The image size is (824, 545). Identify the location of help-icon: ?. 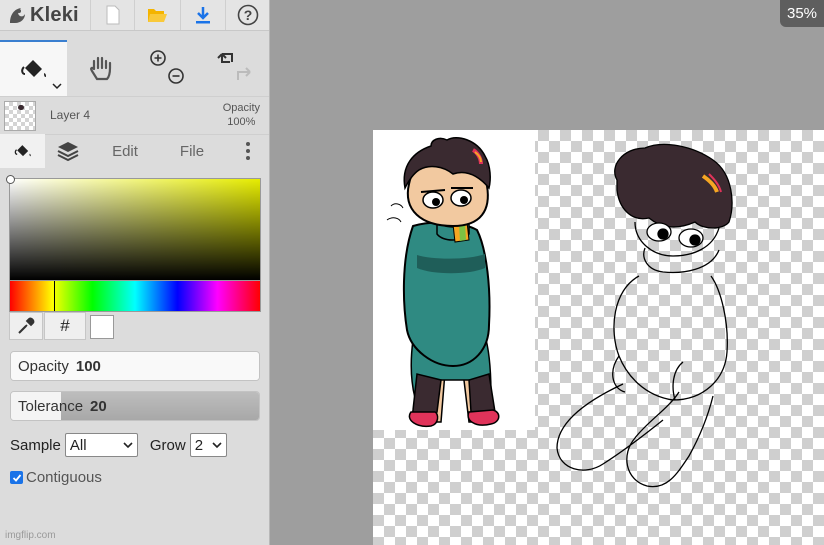
(248, 15).